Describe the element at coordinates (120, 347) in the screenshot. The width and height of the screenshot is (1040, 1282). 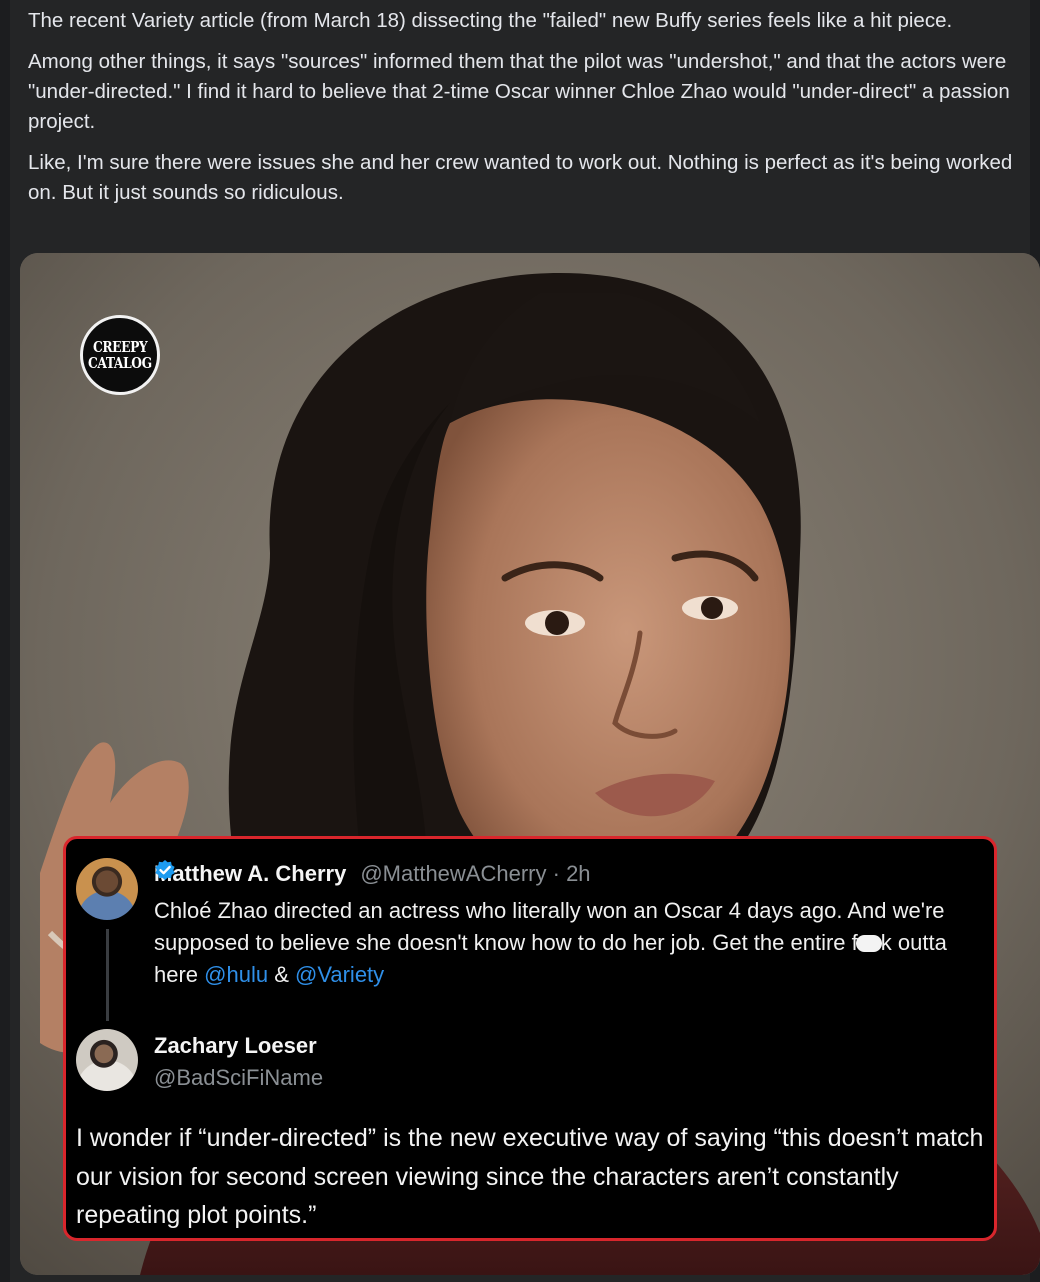
I see `logo-line: CREEPY` at that location.